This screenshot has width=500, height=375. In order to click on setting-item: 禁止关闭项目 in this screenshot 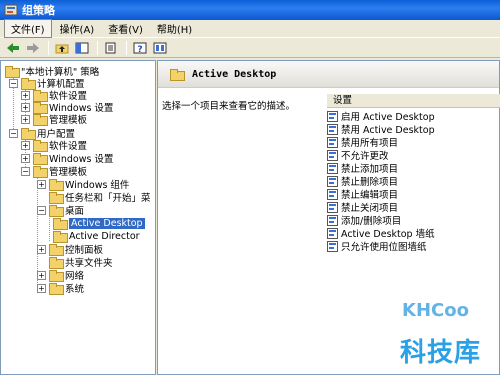, I will do `click(363, 207)`.